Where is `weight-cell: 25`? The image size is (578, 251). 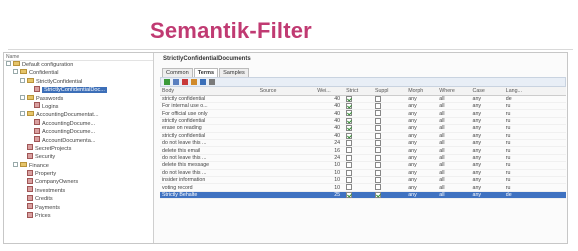
weight-cell: 25 is located at coordinates (330, 195).